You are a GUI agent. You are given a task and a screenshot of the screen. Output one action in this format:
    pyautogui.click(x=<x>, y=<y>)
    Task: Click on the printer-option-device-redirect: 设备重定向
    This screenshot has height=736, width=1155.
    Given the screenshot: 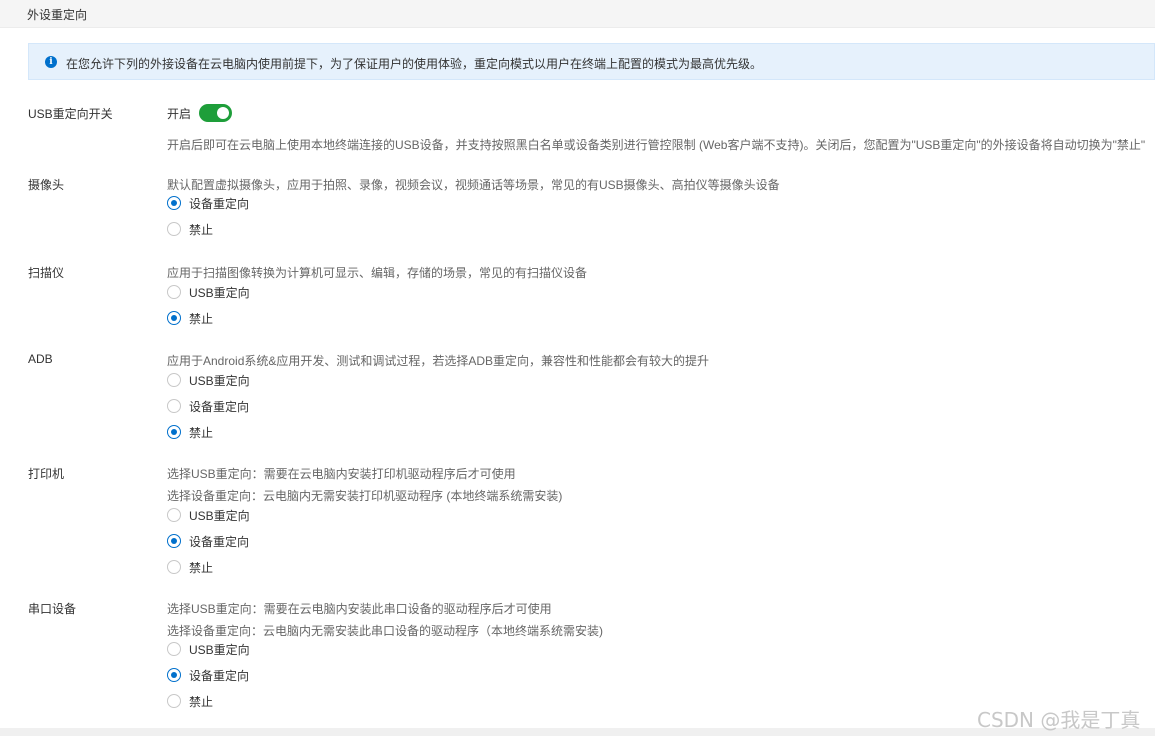 What is the action you would take?
    pyautogui.click(x=208, y=541)
    